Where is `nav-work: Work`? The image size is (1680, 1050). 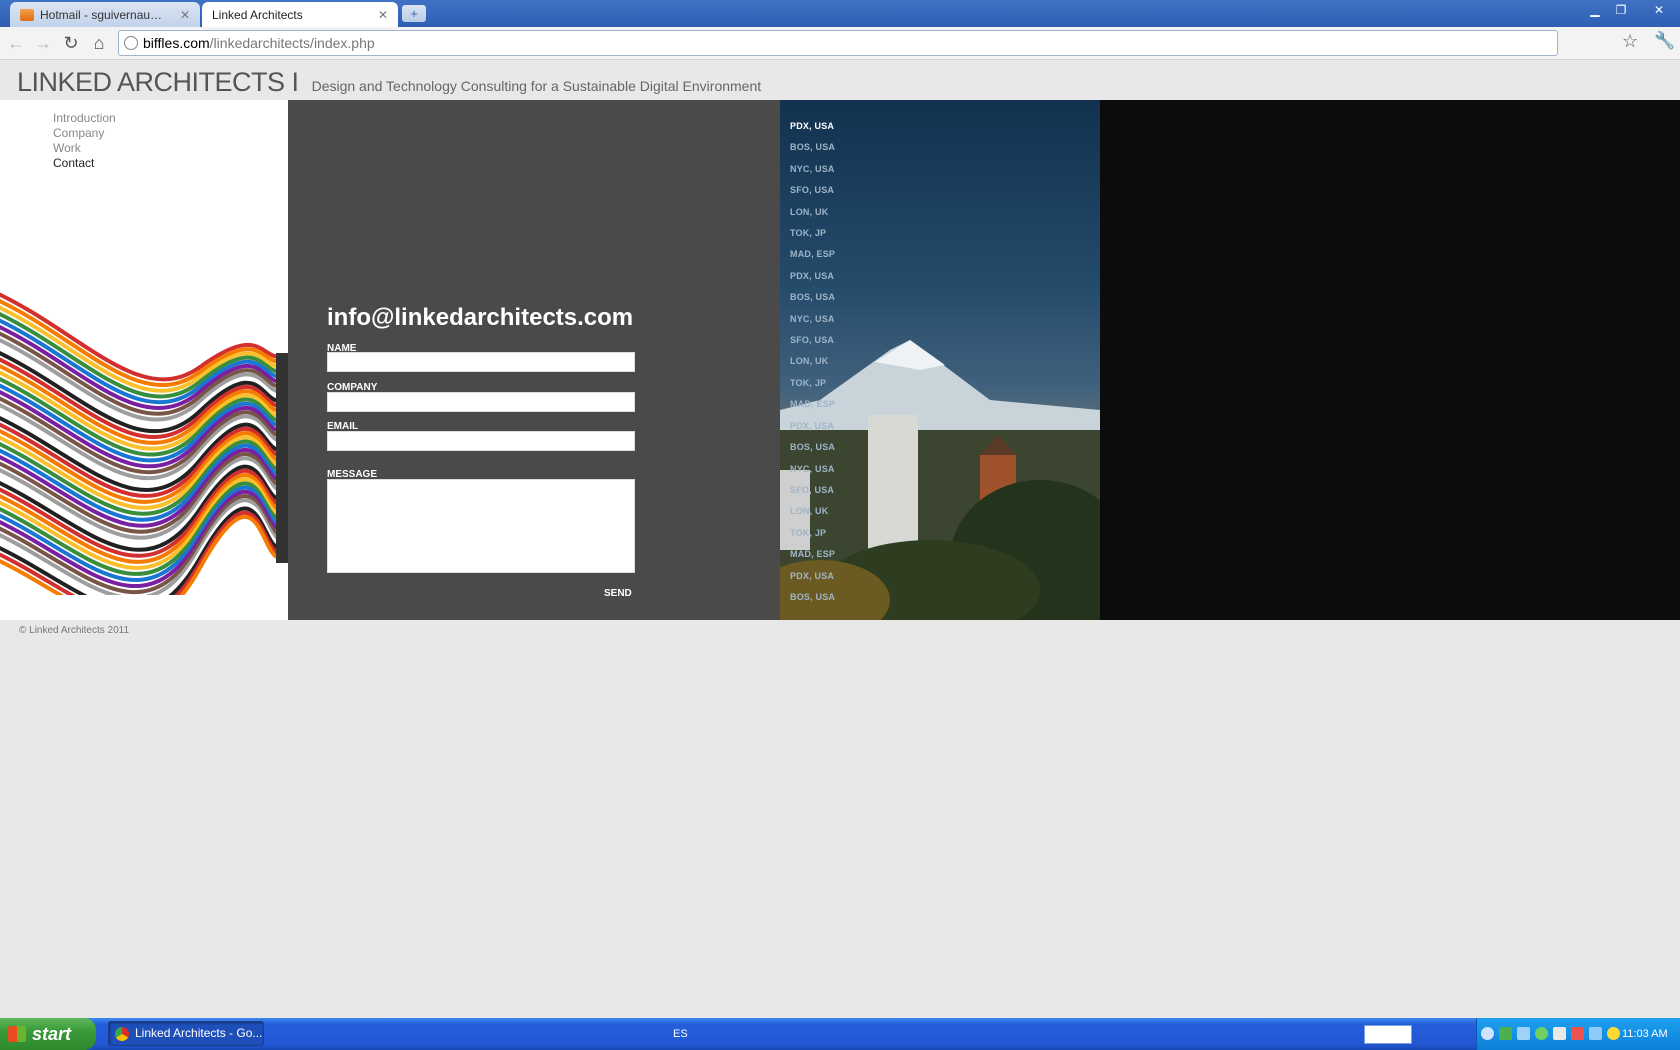 nav-work: Work is located at coordinates (84, 148).